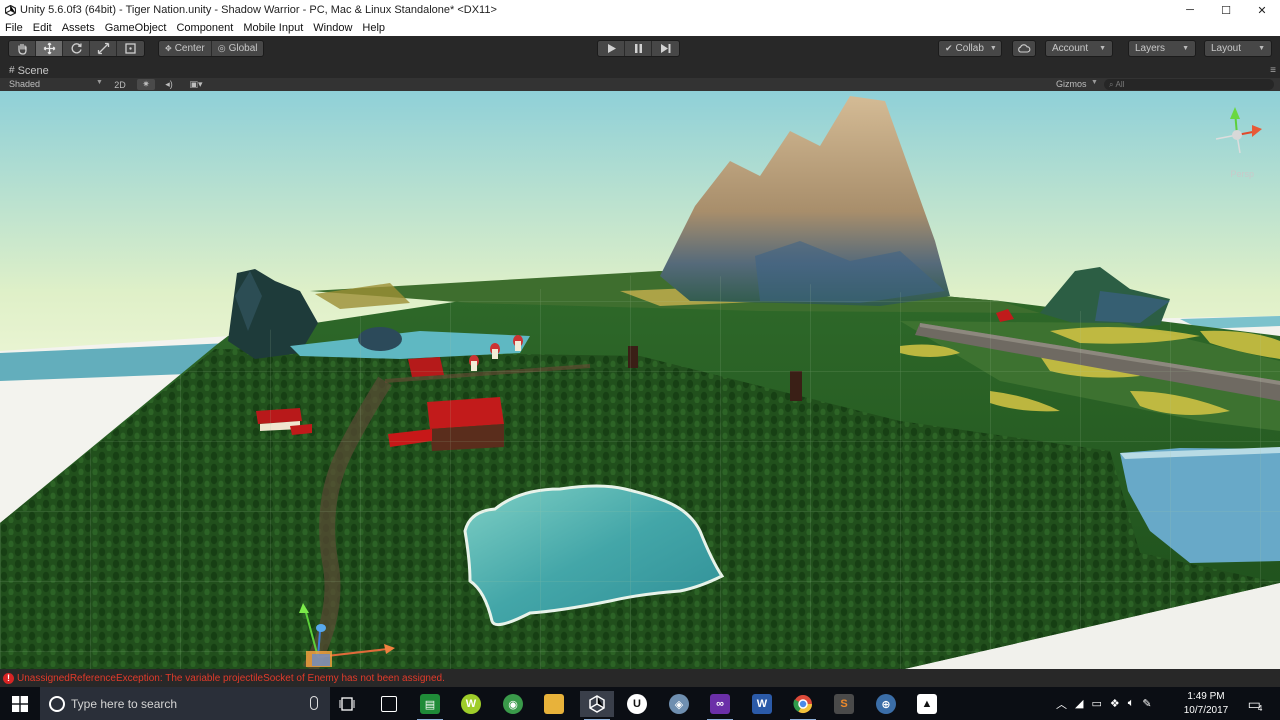  I want to click on play-button, so click(611, 48).